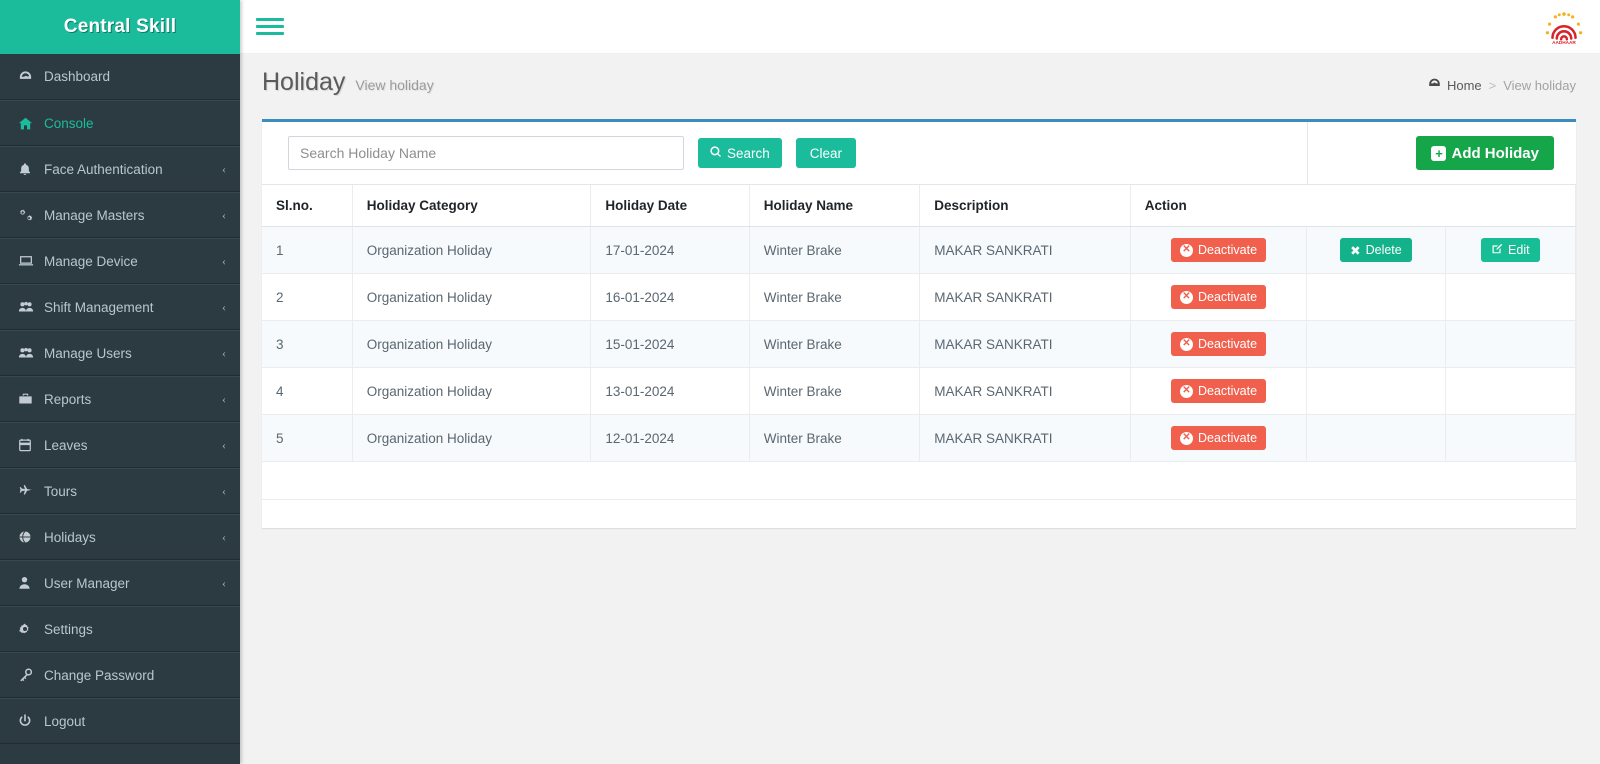  What do you see at coordinates (120, 721) in the screenshot?
I see `sidebar-item-logout: Logout` at bounding box center [120, 721].